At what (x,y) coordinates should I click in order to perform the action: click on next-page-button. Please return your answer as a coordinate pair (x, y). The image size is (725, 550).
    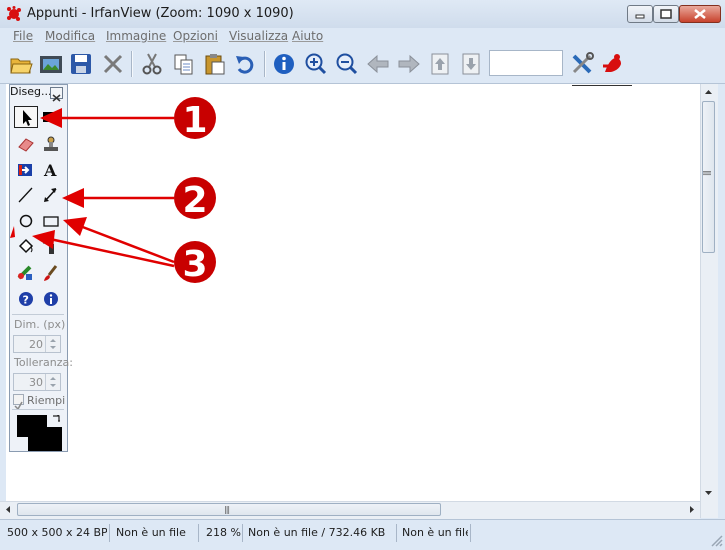
    Looking at the image, I should click on (471, 64).